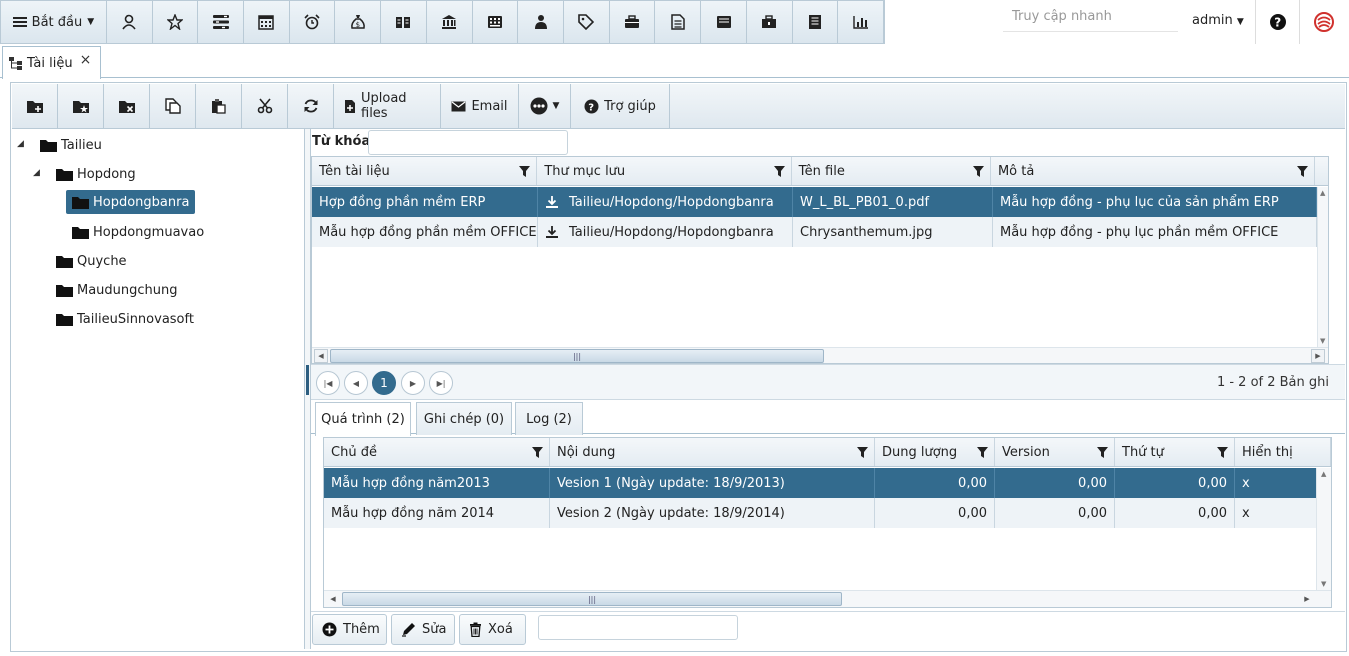 The width and height of the screenshot is (1349, 656). Describe the element at coordinates (1218, 20) in the screenshot. I see `user-menu: admin ▼` at that location.